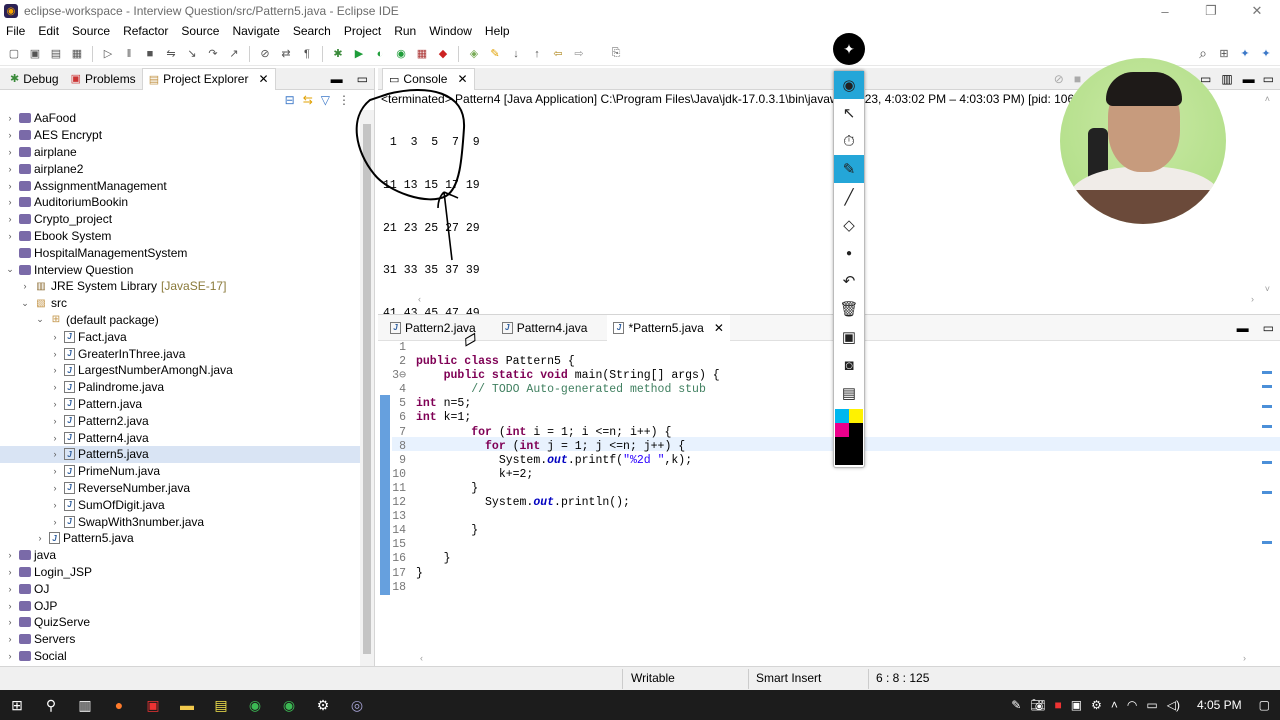 The image size is (1280, 720). I want to click on tree-item: › java, so click(180, 555).